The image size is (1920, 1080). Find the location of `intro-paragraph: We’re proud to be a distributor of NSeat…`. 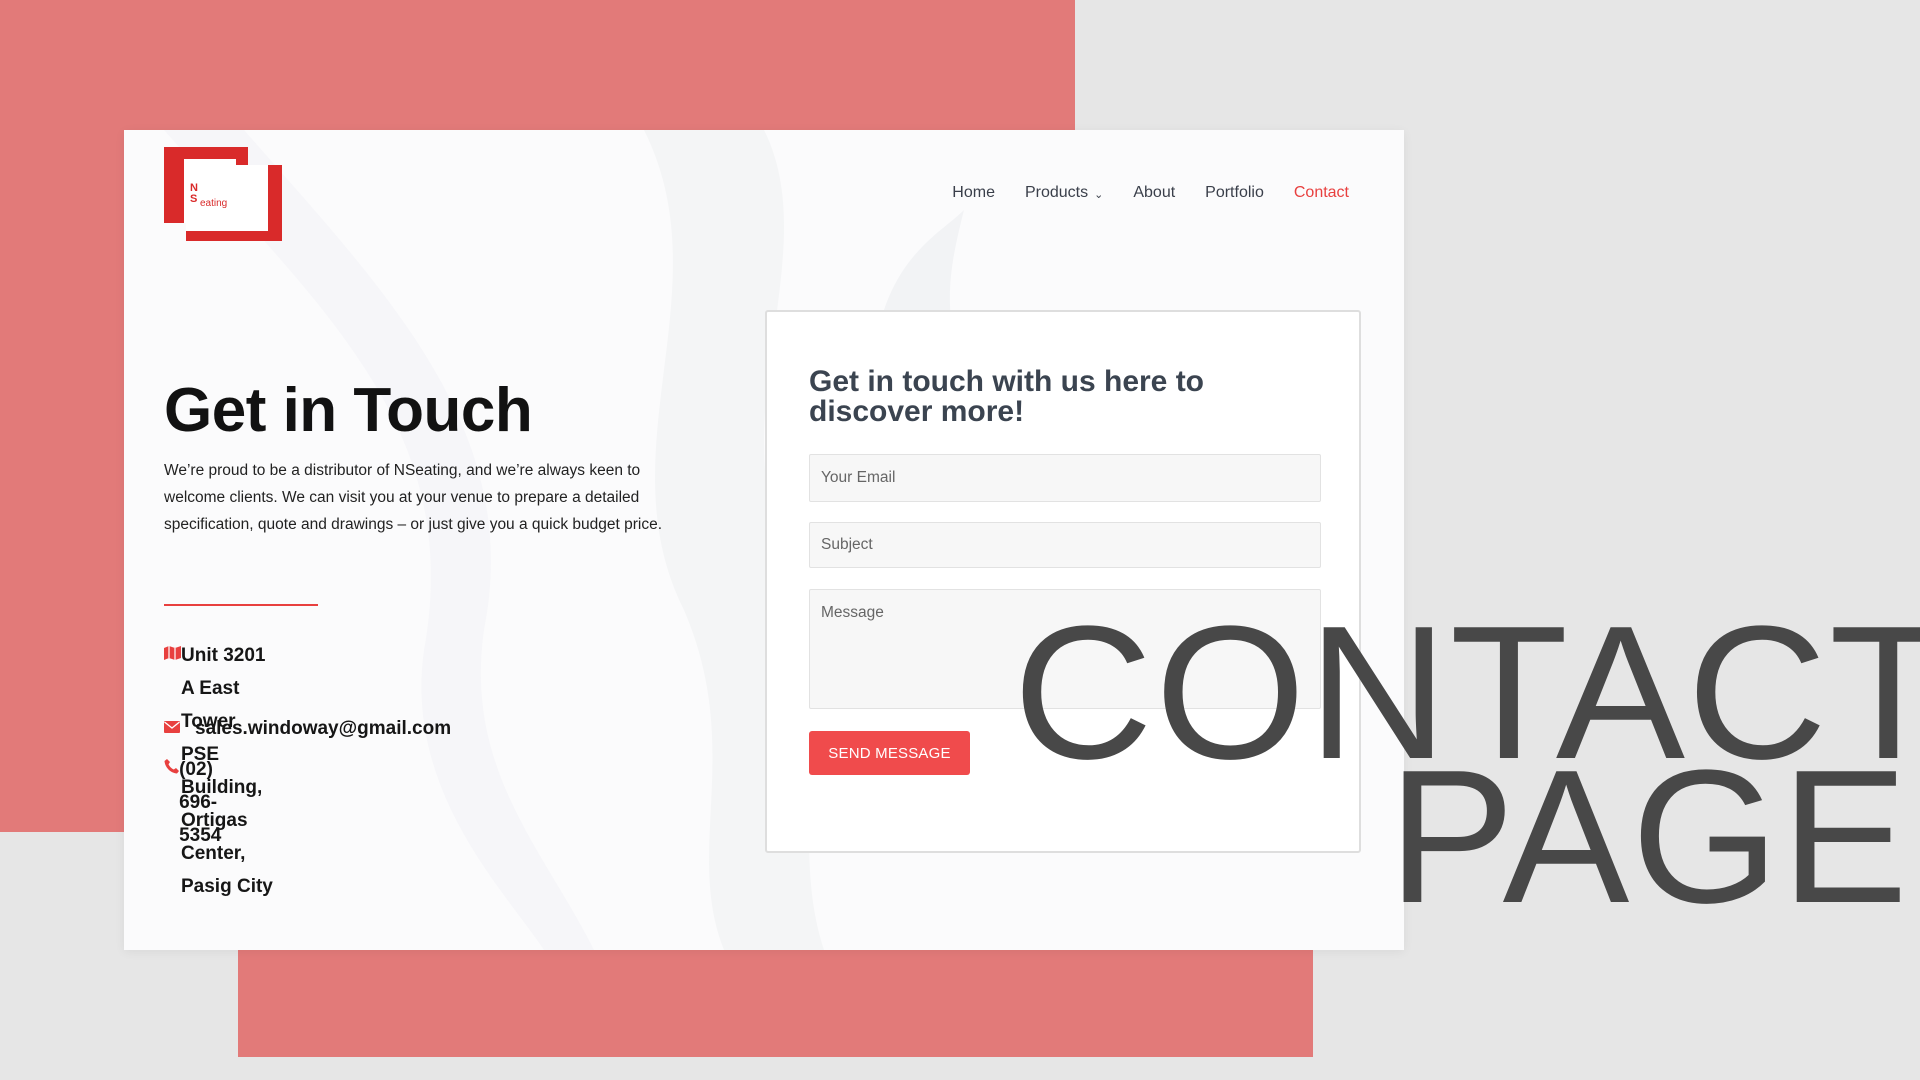

intro-paragraph: We’re proud to be a distributor of NSeat… is located at coordinates (413, 497).